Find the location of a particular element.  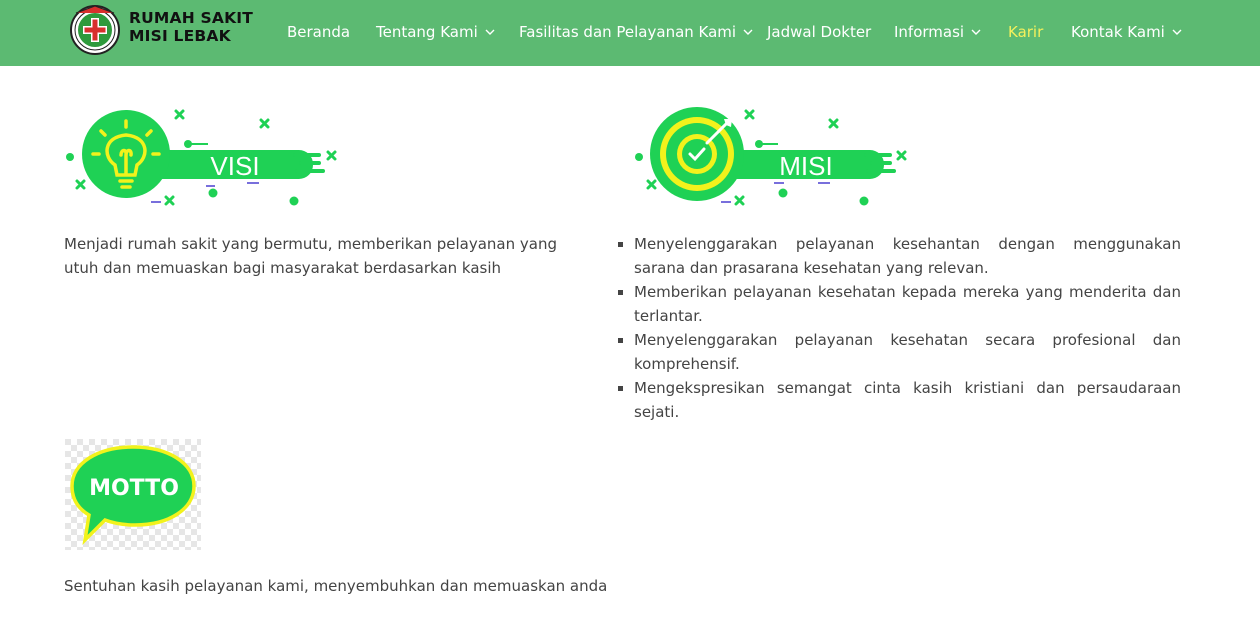

nav-label: Beranda is located at coordinates (319, 32).